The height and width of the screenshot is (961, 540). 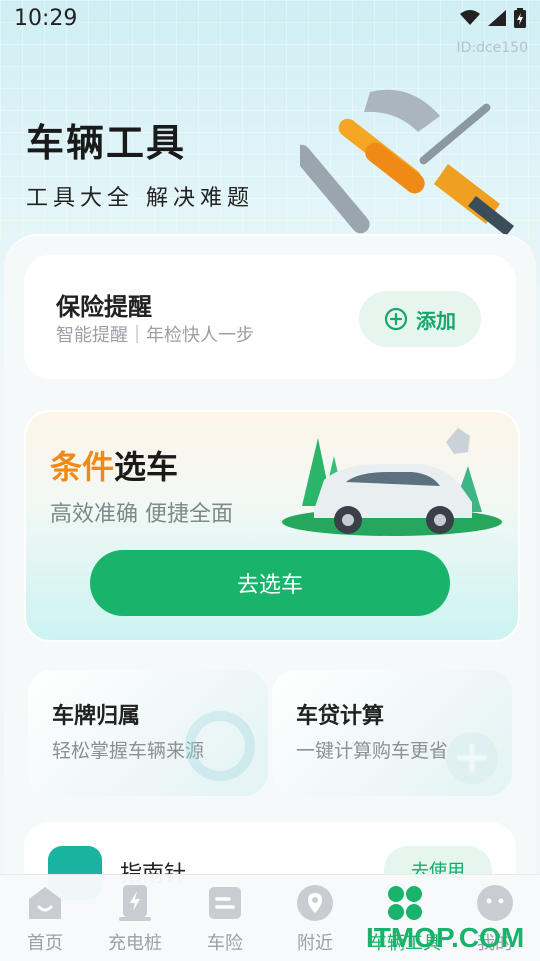 I want to click on tab-insurance: 车险, so click(x=225, y=918).